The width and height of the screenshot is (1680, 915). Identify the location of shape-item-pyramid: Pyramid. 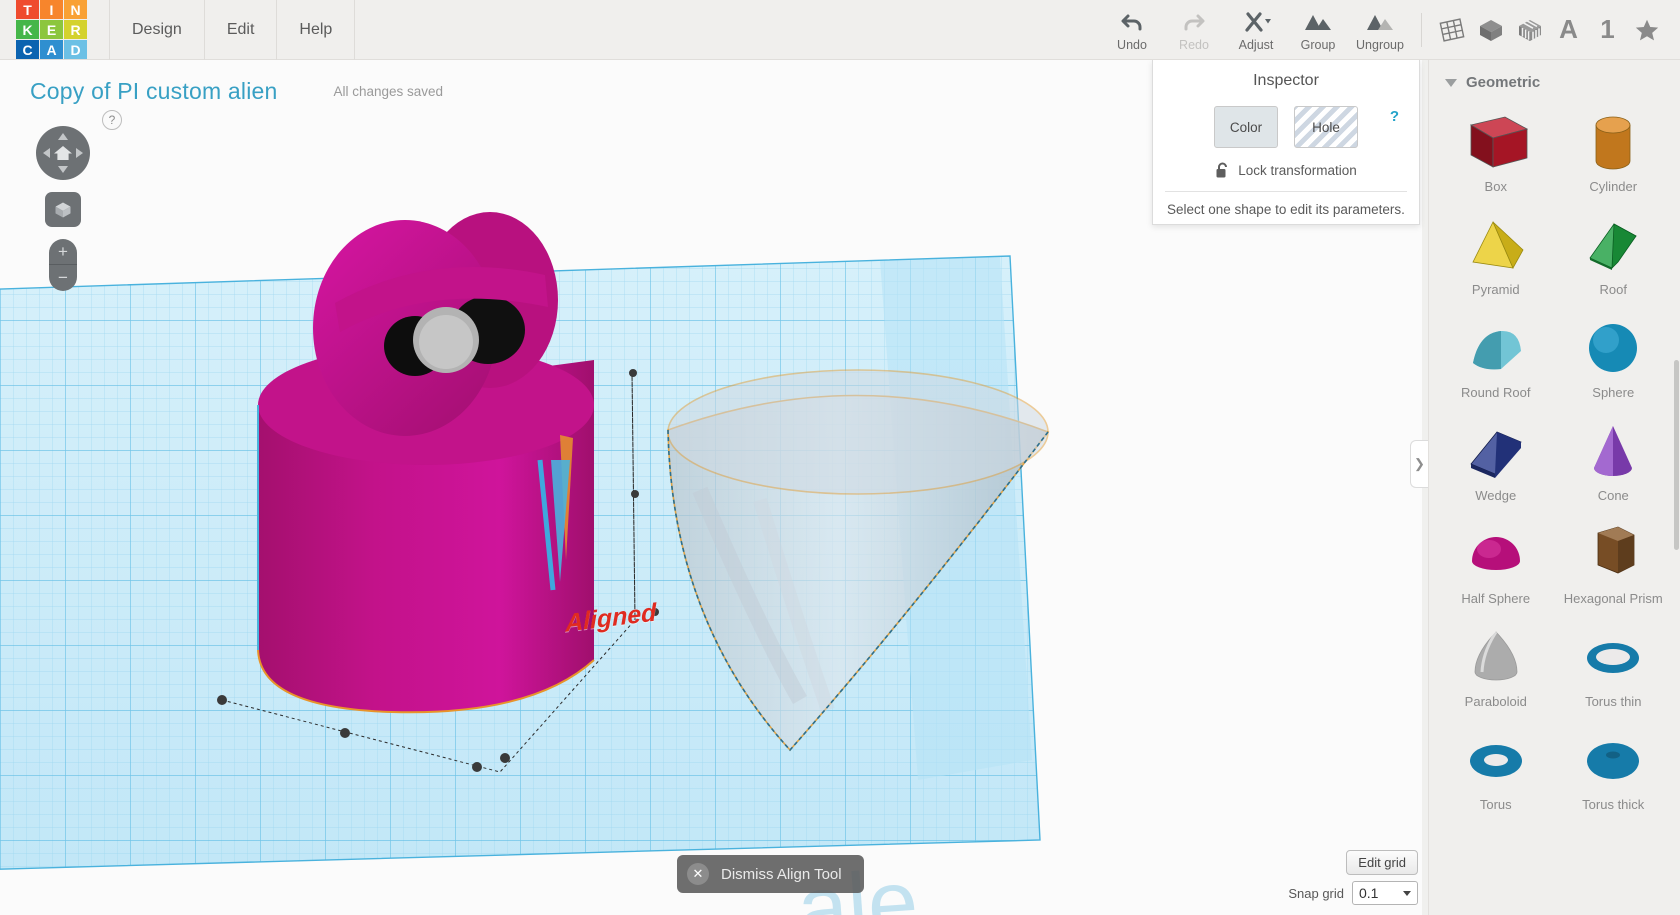
(1496, 251).